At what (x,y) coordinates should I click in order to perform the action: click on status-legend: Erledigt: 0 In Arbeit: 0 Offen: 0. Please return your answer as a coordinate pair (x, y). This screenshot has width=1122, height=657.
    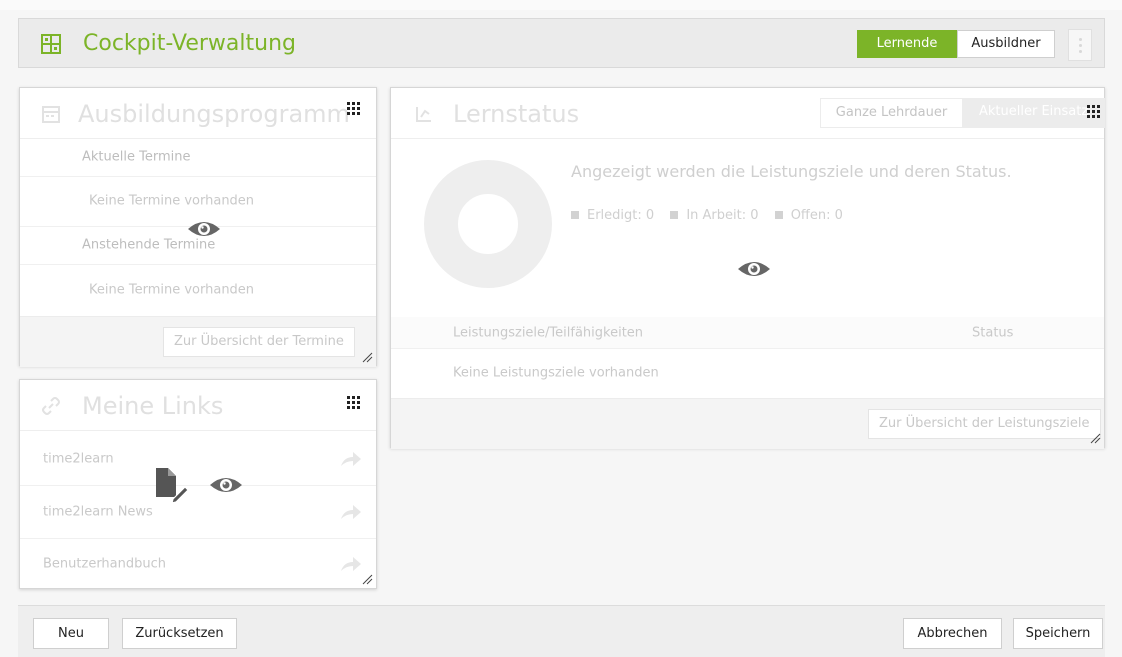
    Looking at the image, I should click on (707, 215).